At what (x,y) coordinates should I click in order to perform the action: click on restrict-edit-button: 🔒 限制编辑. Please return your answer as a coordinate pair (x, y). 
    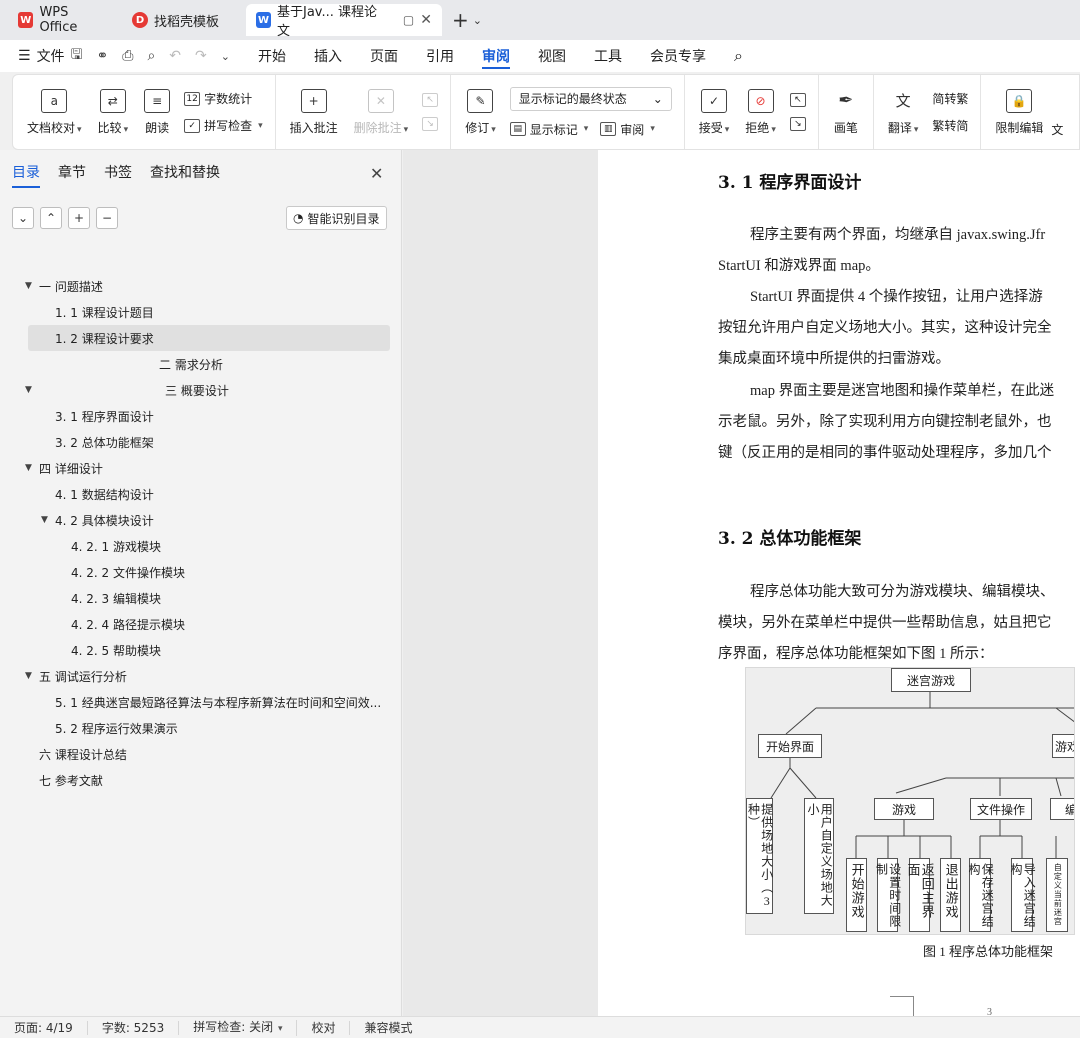
    Looking at the image, I should click on (1019, 112).